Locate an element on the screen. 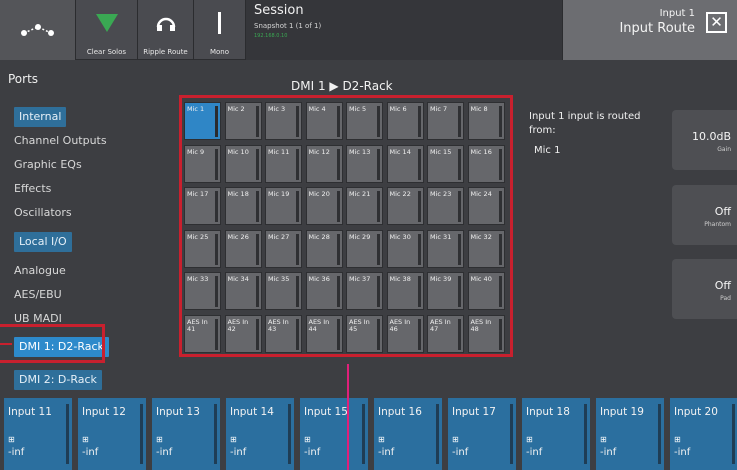 The height and width of the screenshot is (470, 737). channel-strip-item: Input 16 ⊞ -inf is located at coordinates (408, 434).